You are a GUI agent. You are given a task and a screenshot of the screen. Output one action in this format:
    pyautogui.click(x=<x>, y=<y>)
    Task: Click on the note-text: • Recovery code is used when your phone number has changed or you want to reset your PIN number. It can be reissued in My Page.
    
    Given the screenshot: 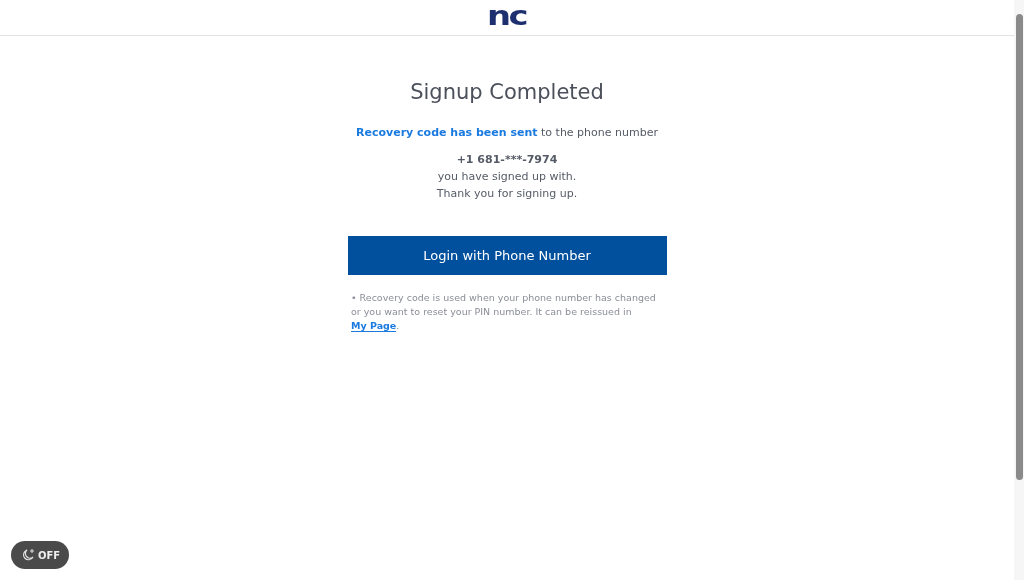 What is the action you would take?
    pyautogui.click(x=504, y=312)
    